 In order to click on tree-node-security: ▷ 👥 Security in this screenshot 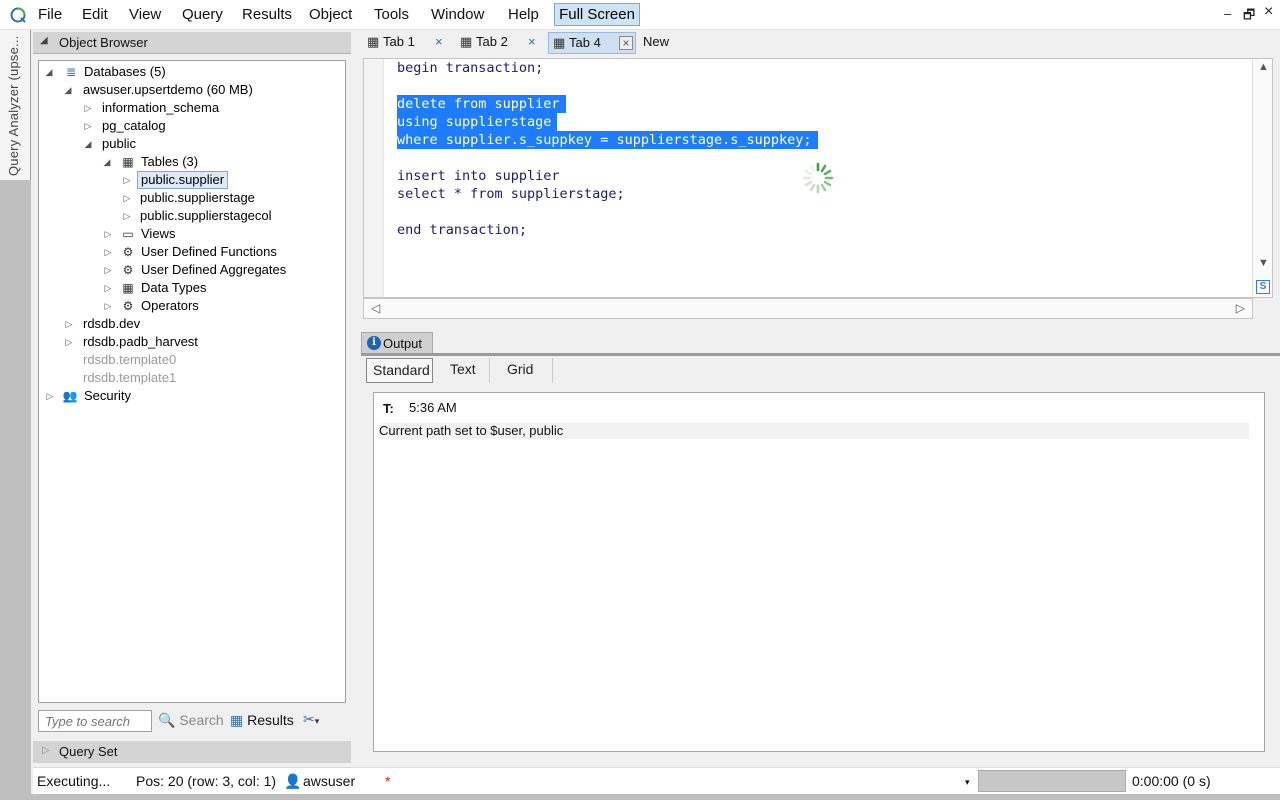, I will do `click(189, 396)`.